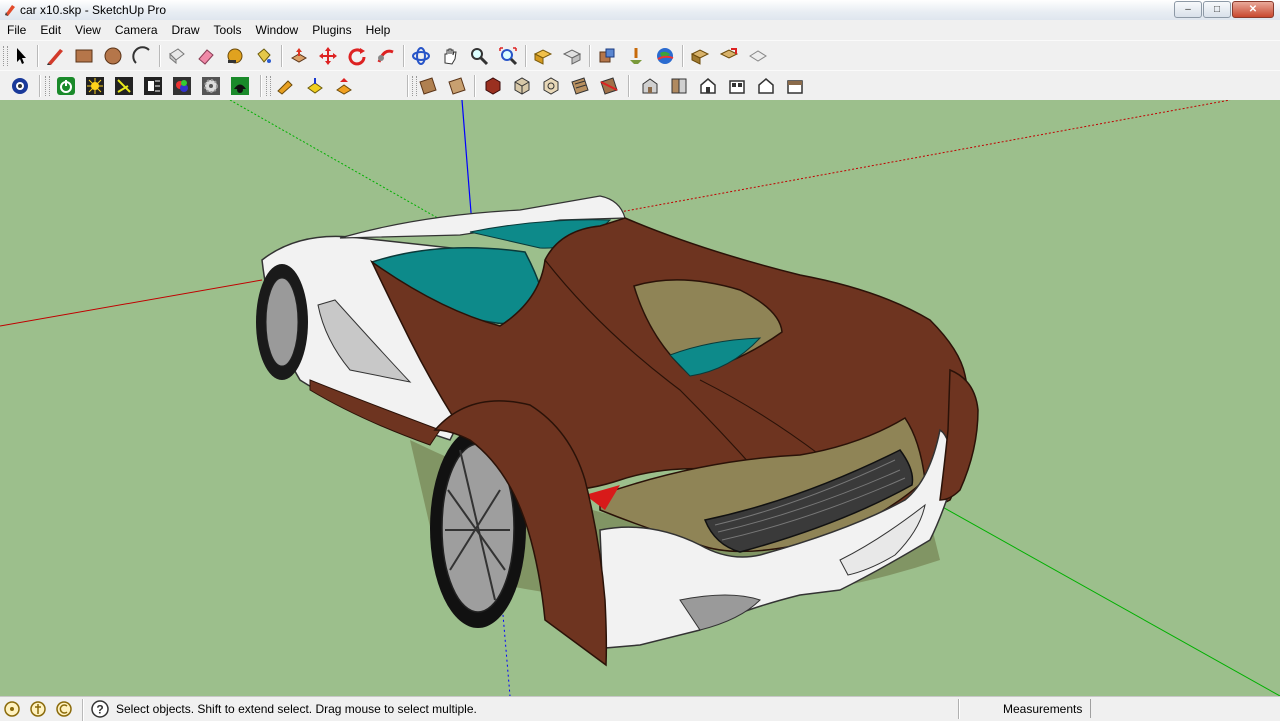  Describe the element at coordinates (421, 56) in the screenshot. I see `orbit-icon` at that location.